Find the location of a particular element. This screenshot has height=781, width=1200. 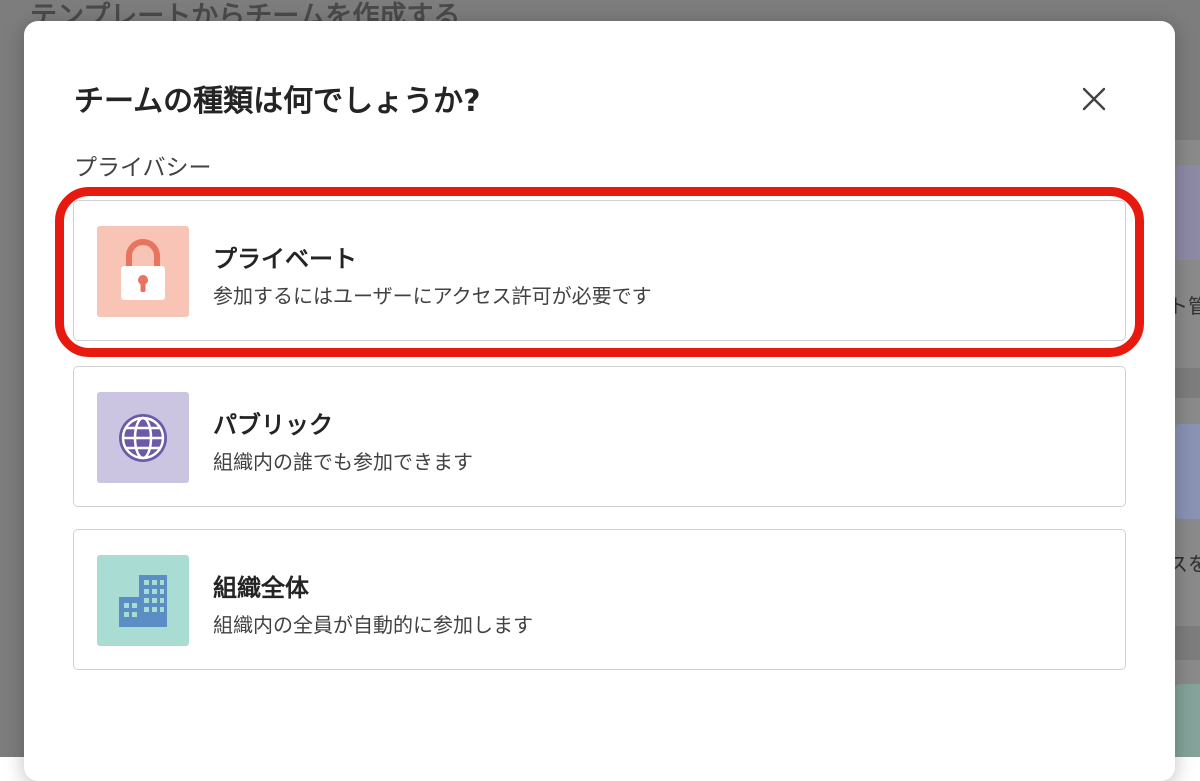

option-description: 参加するにはユーザーにアクセス許可が必要です is located at coordinates (432, 296).